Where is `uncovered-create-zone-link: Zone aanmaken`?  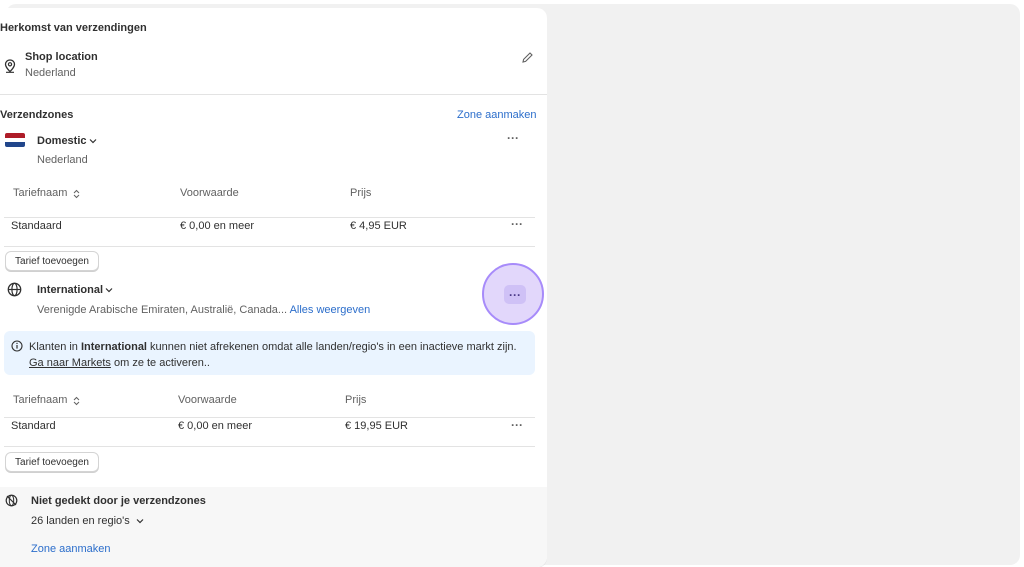
uncovered-create-zone-link: Zone aanmaken is located at coordinates (71, 549).